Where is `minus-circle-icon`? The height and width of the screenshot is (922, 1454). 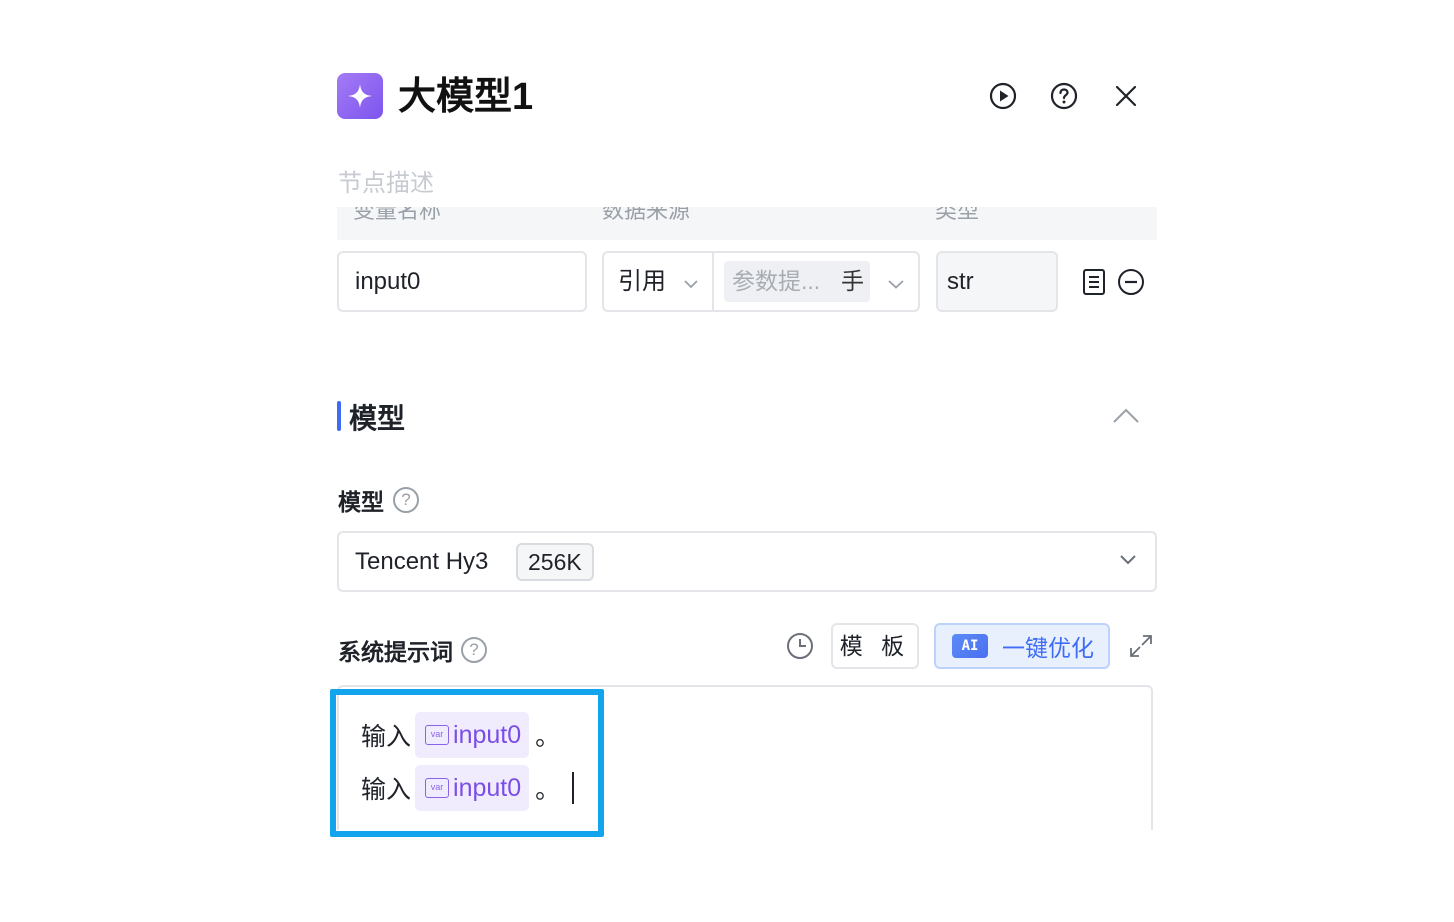
minus-circle-icon is located at coordinates (1131, 282).